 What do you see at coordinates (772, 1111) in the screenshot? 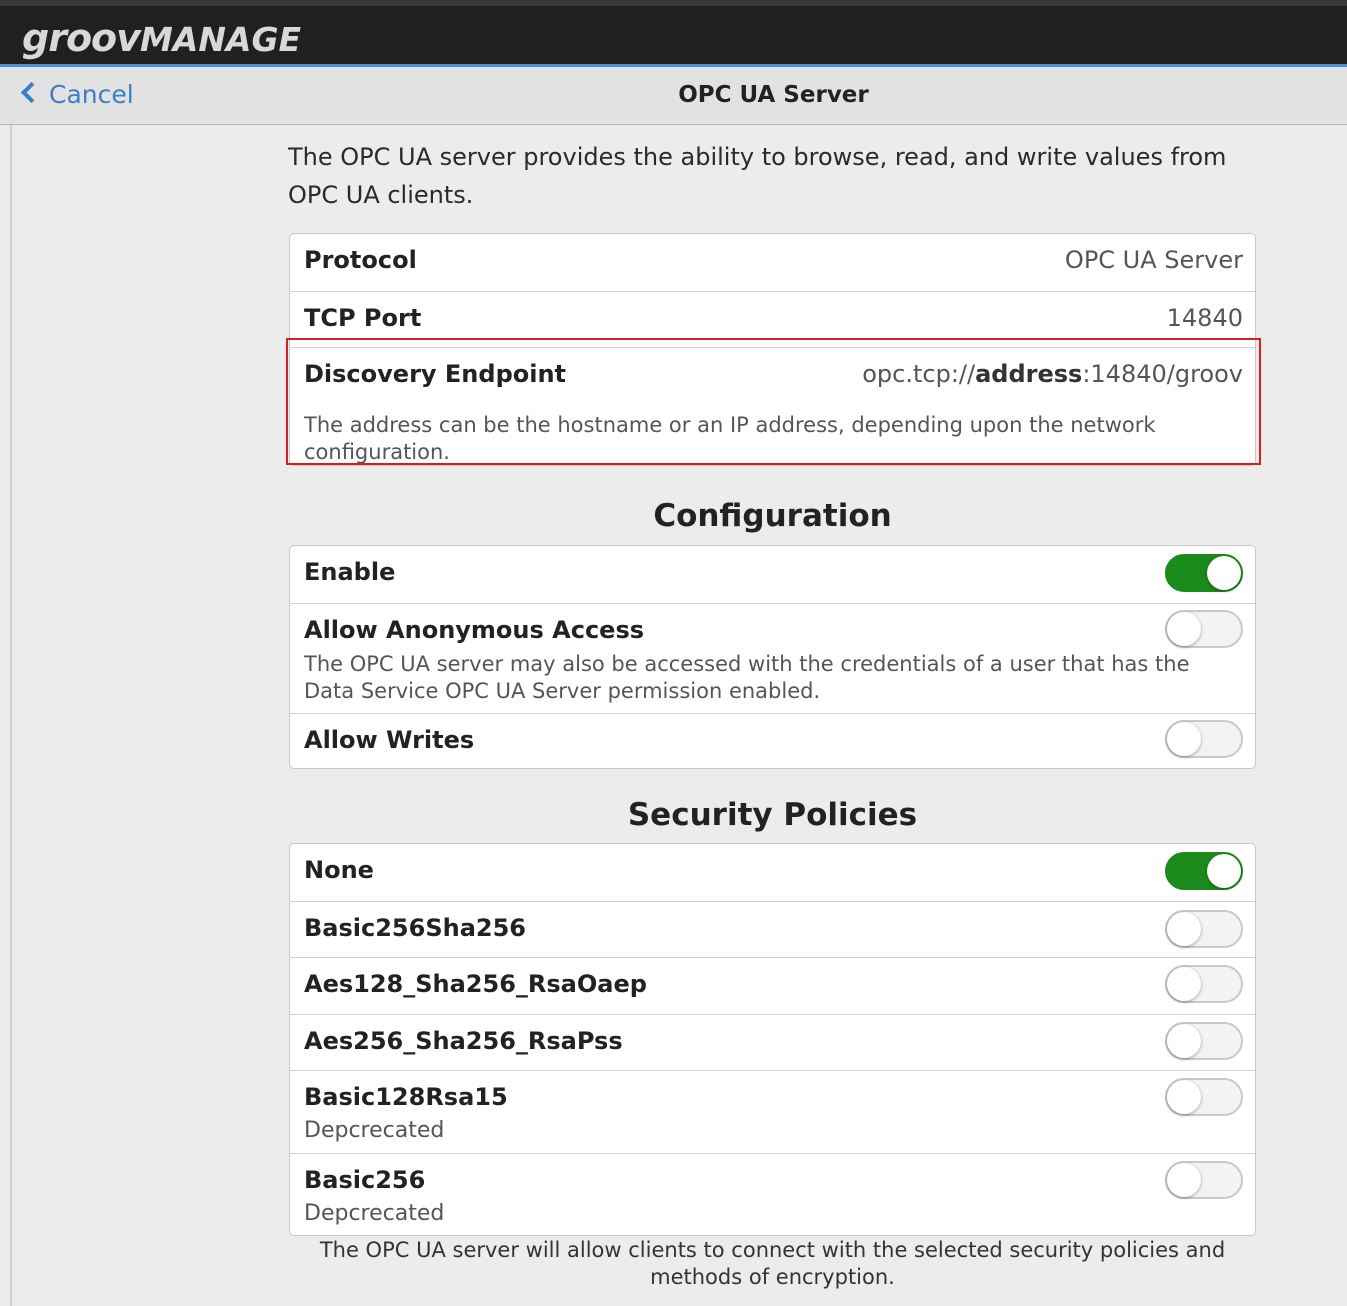
I see `policy-row-basic128rsa15: Basic128Rsa15 Depcrecated` at bounding box center [772, 1111].